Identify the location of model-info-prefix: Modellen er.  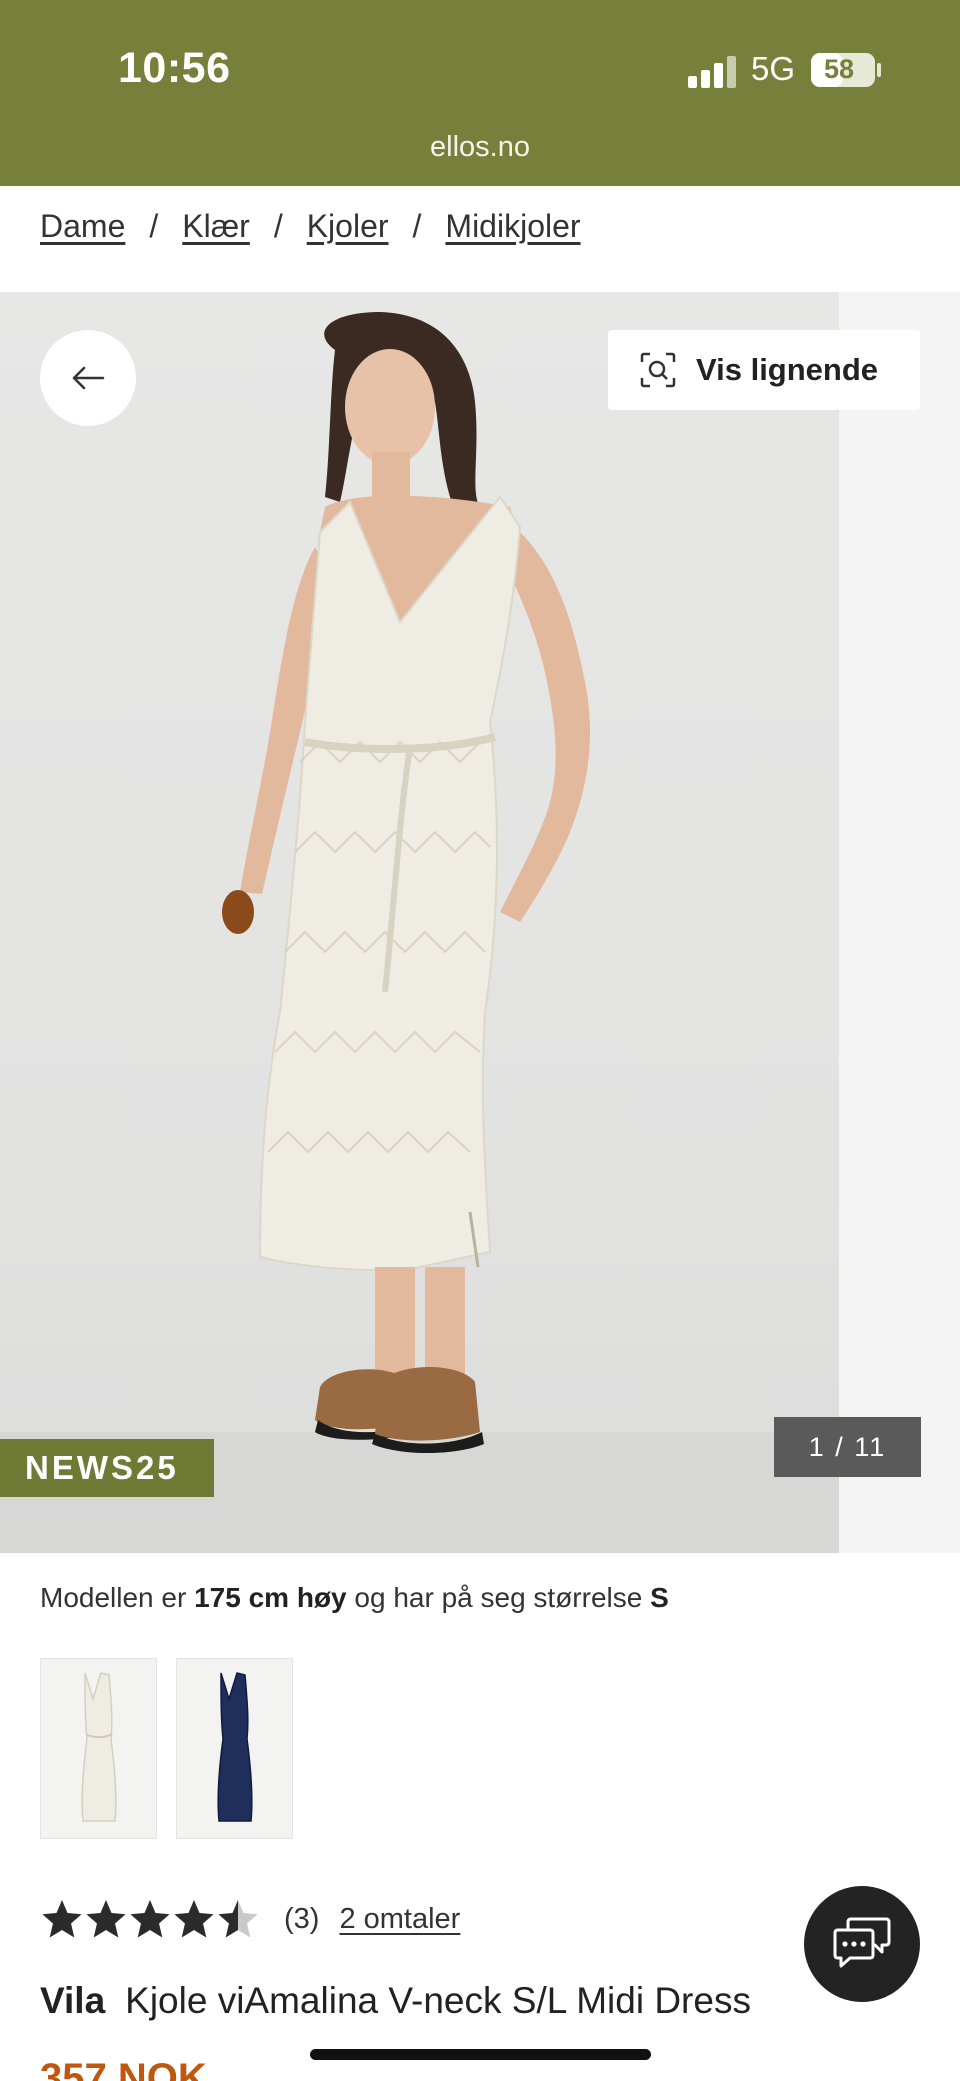
(113, 1597).